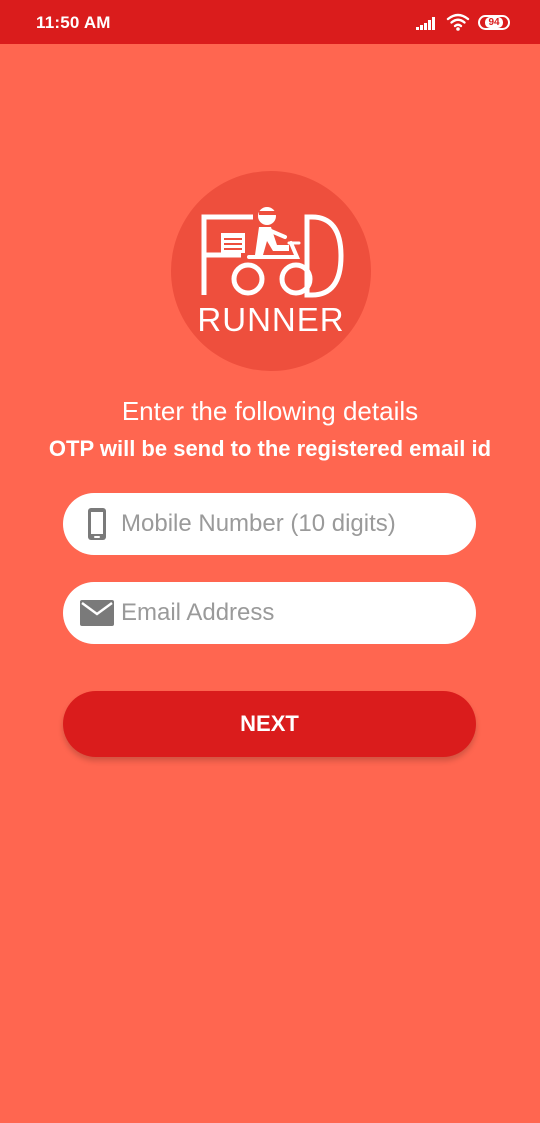 The width and height of the screenshot is (540, 1123). What do you see at coordinates (270, 22) in the screenshot?
I see `status-bar: 11:50 AM 94` at bounding box center [270, 22].